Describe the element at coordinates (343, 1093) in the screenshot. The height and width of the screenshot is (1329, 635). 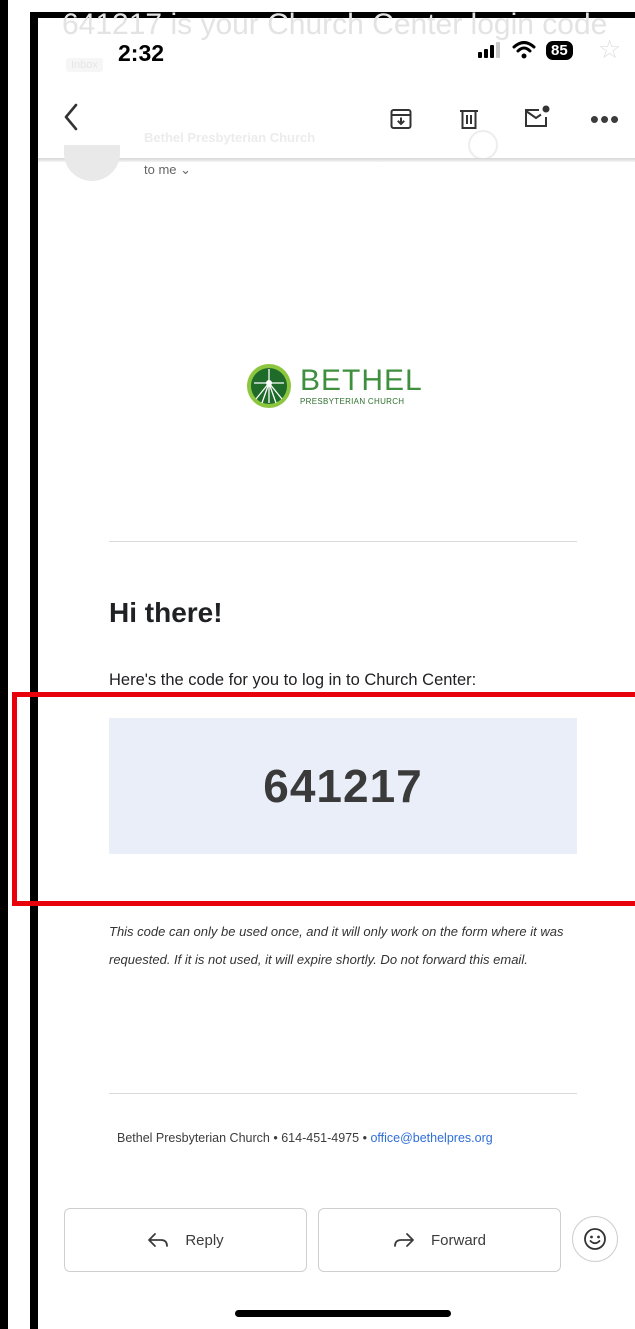
I see `divider-bottom` at that location.